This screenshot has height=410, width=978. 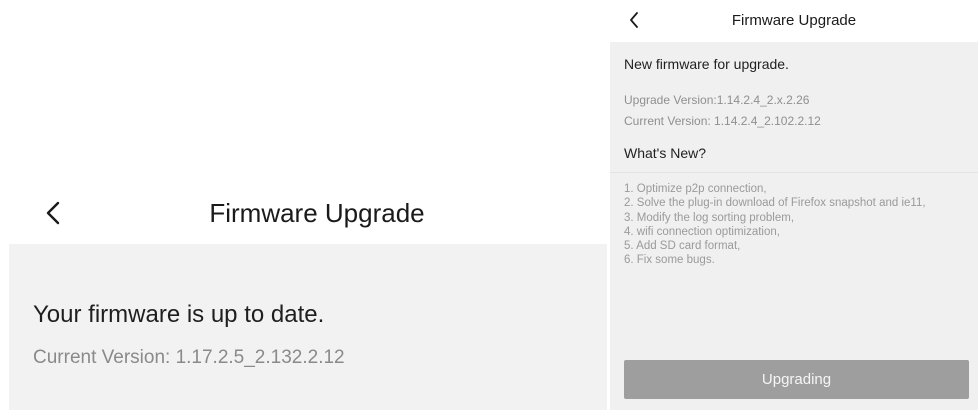 What do you see at coordinates (695, 189) in the screenshot?
I see `release-note-item: 1. Optimize p2p connection,` at bounding box center [695, 189].